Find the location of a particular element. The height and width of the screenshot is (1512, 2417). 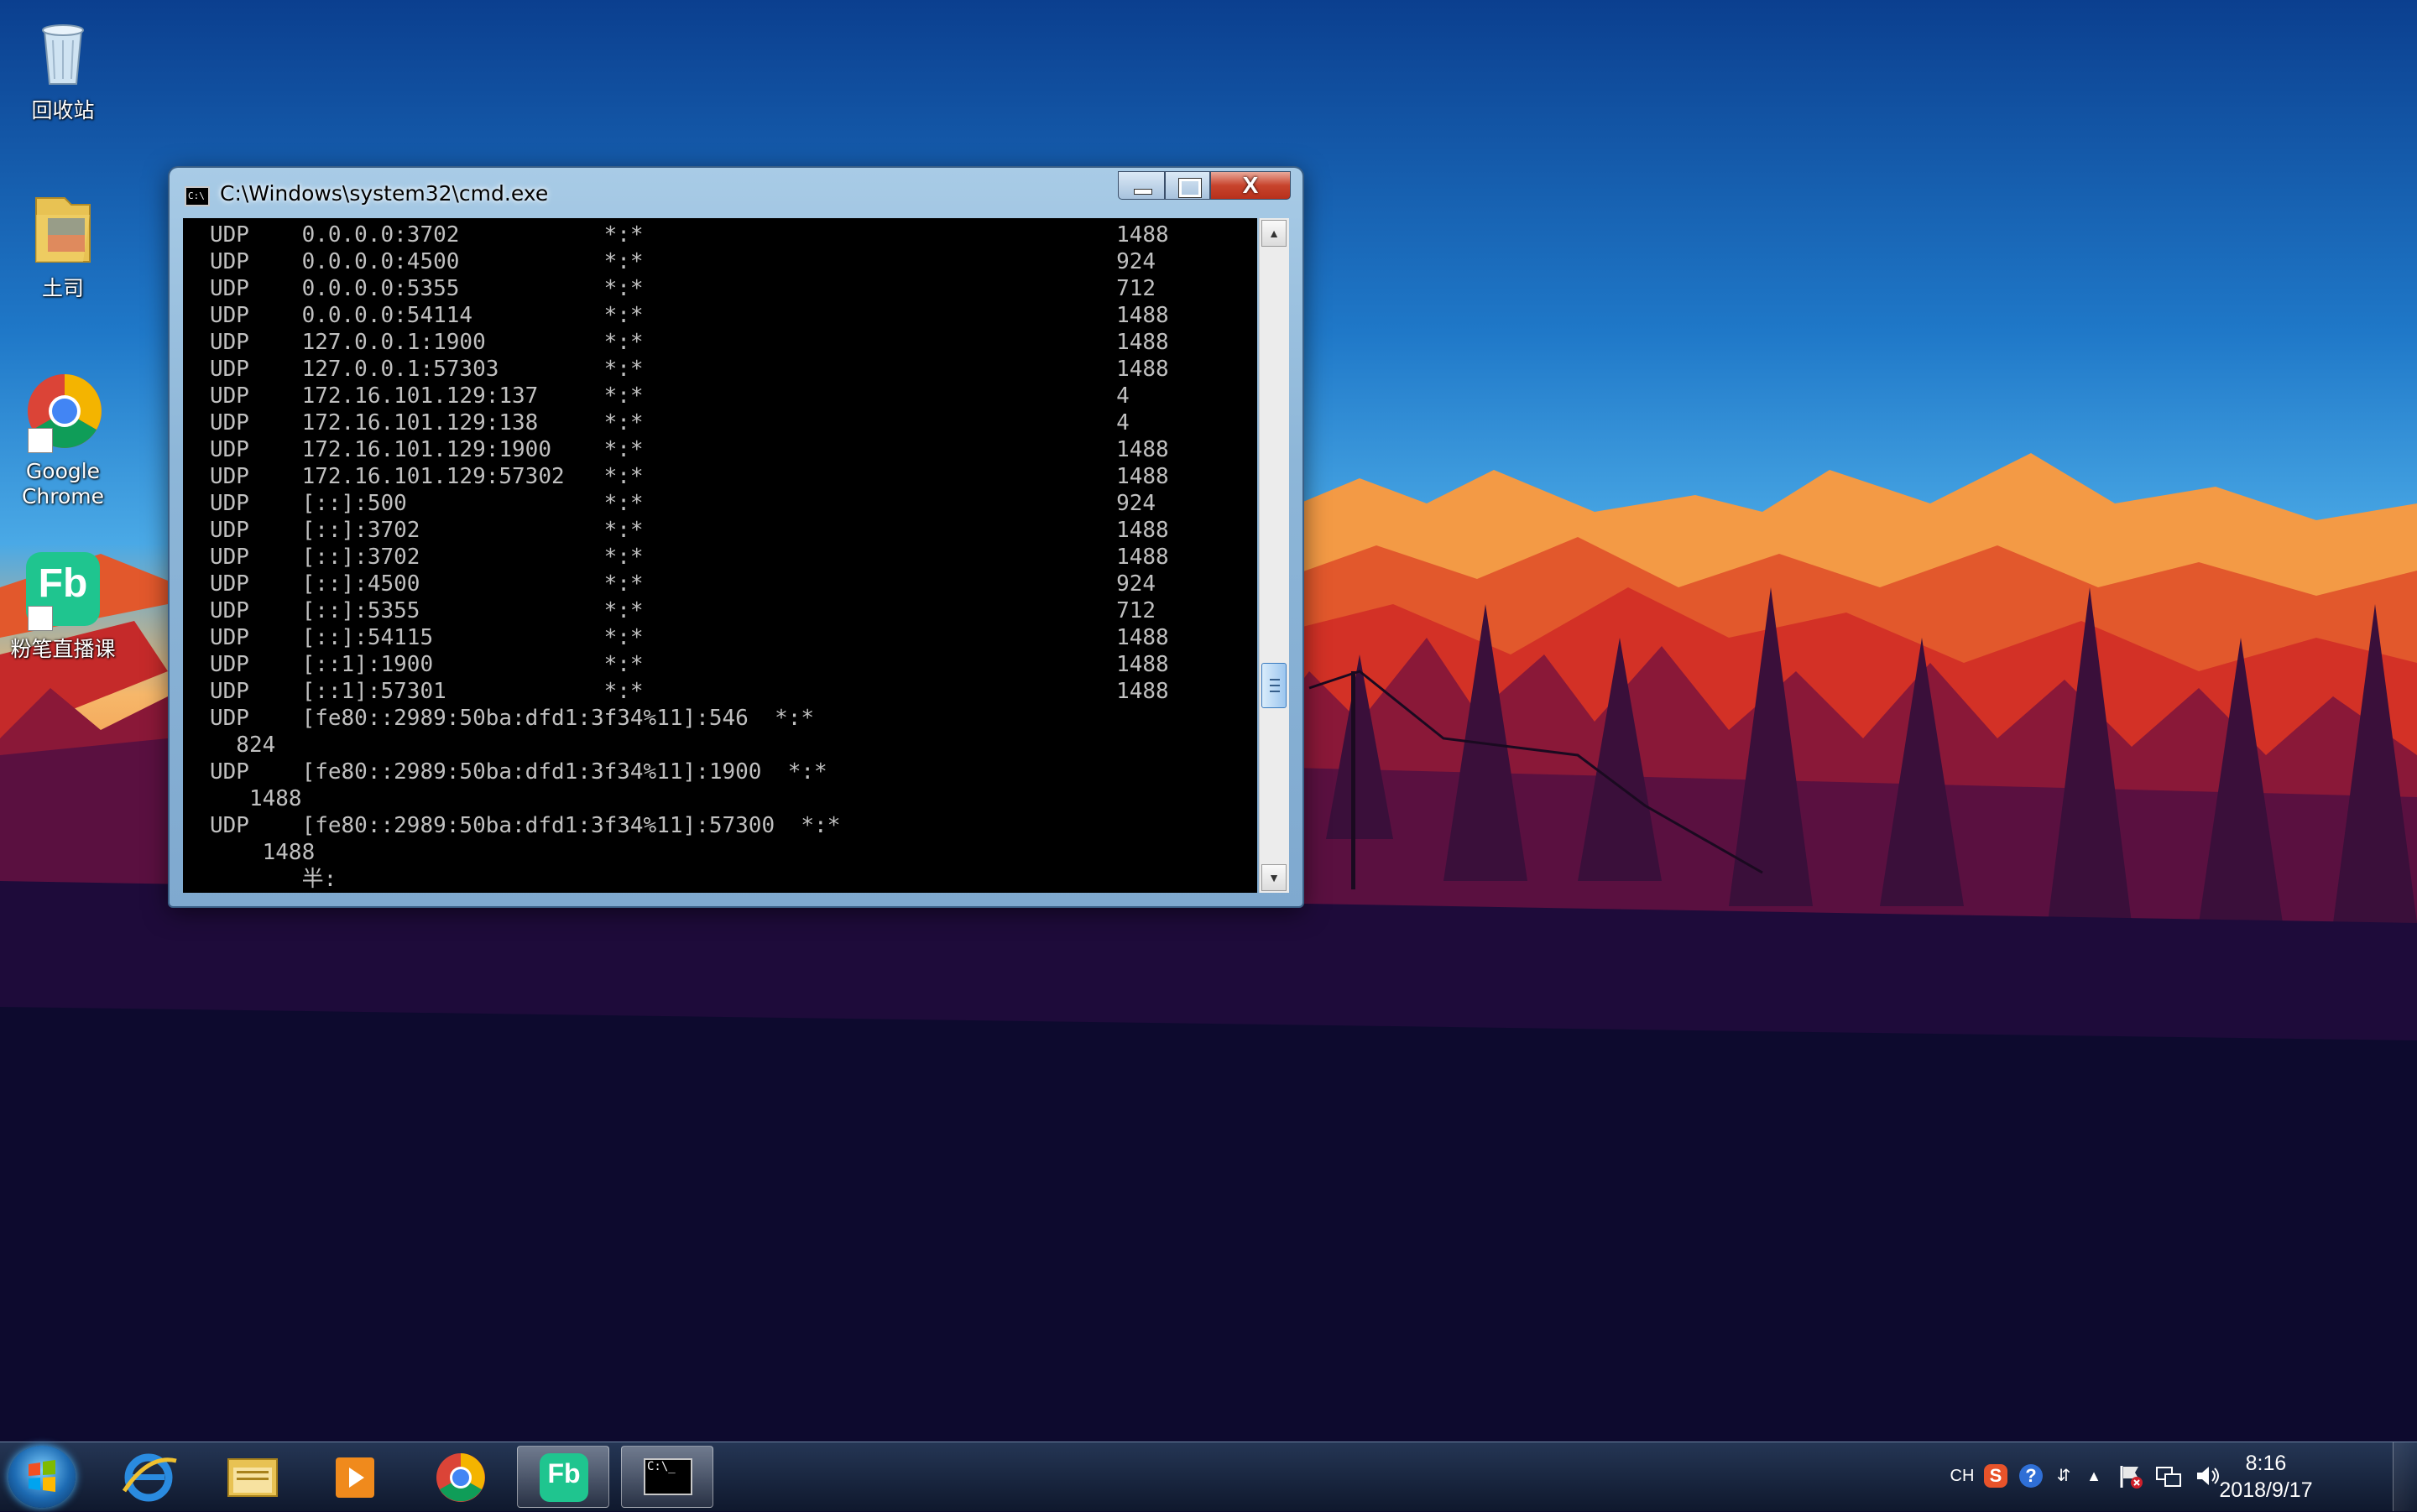

folder-icon is located at coordinates (63, 230).